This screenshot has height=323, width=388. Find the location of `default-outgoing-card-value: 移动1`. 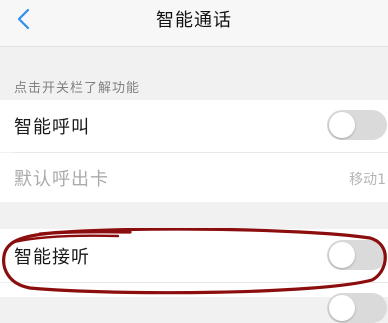

default-outgoing-card-value: 移动1 is located at coordinates (367, 180).